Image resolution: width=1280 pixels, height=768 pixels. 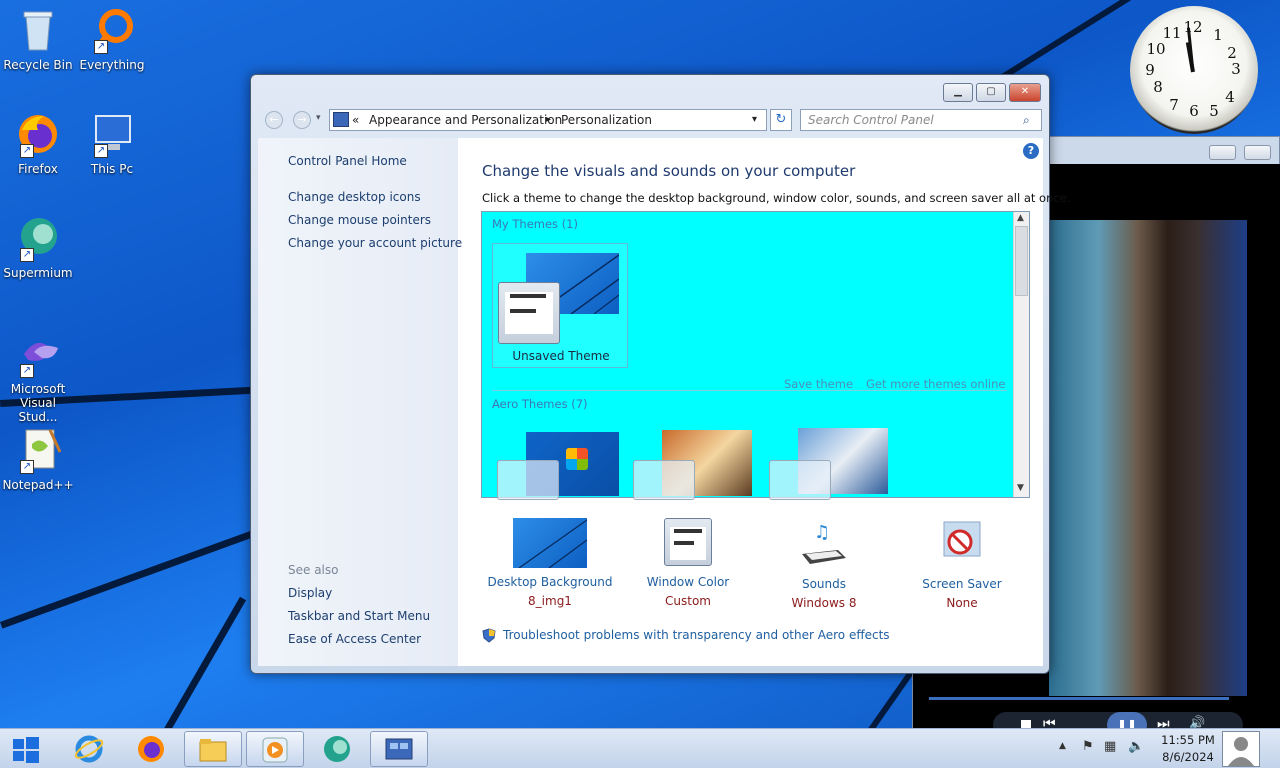 What do you see at coordinates (318, 118) in the screenshot?
I see `recent-pages-chevron-icon: ▾` at bounding box center [318, 118].